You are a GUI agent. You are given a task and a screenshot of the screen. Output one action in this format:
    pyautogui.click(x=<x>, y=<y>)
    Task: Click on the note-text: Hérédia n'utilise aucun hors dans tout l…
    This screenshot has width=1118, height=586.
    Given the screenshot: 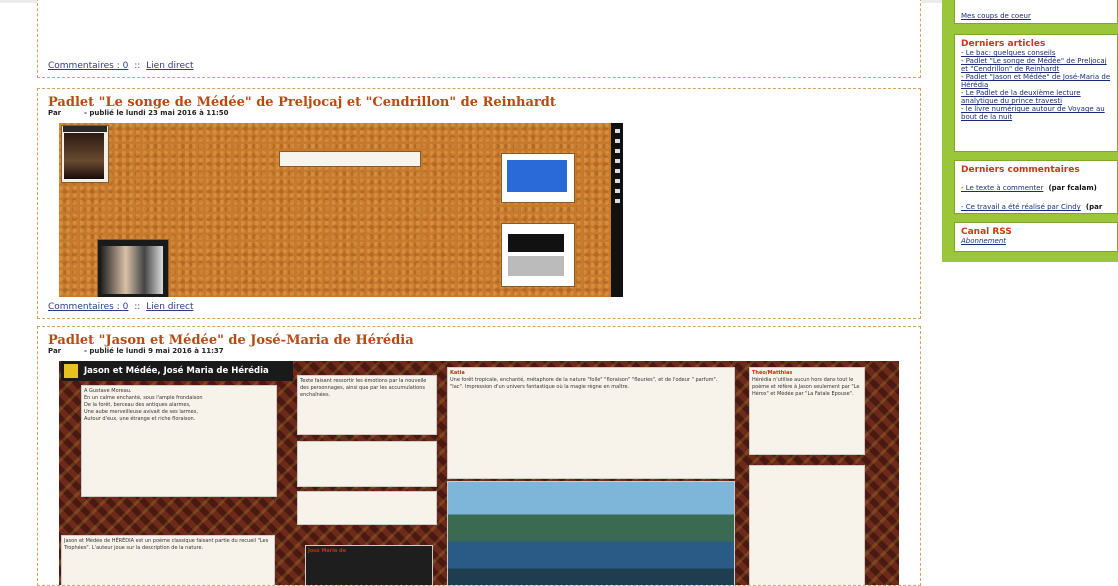 What is the action you would take?
    pyautogui.click(x=806, y=387)
    